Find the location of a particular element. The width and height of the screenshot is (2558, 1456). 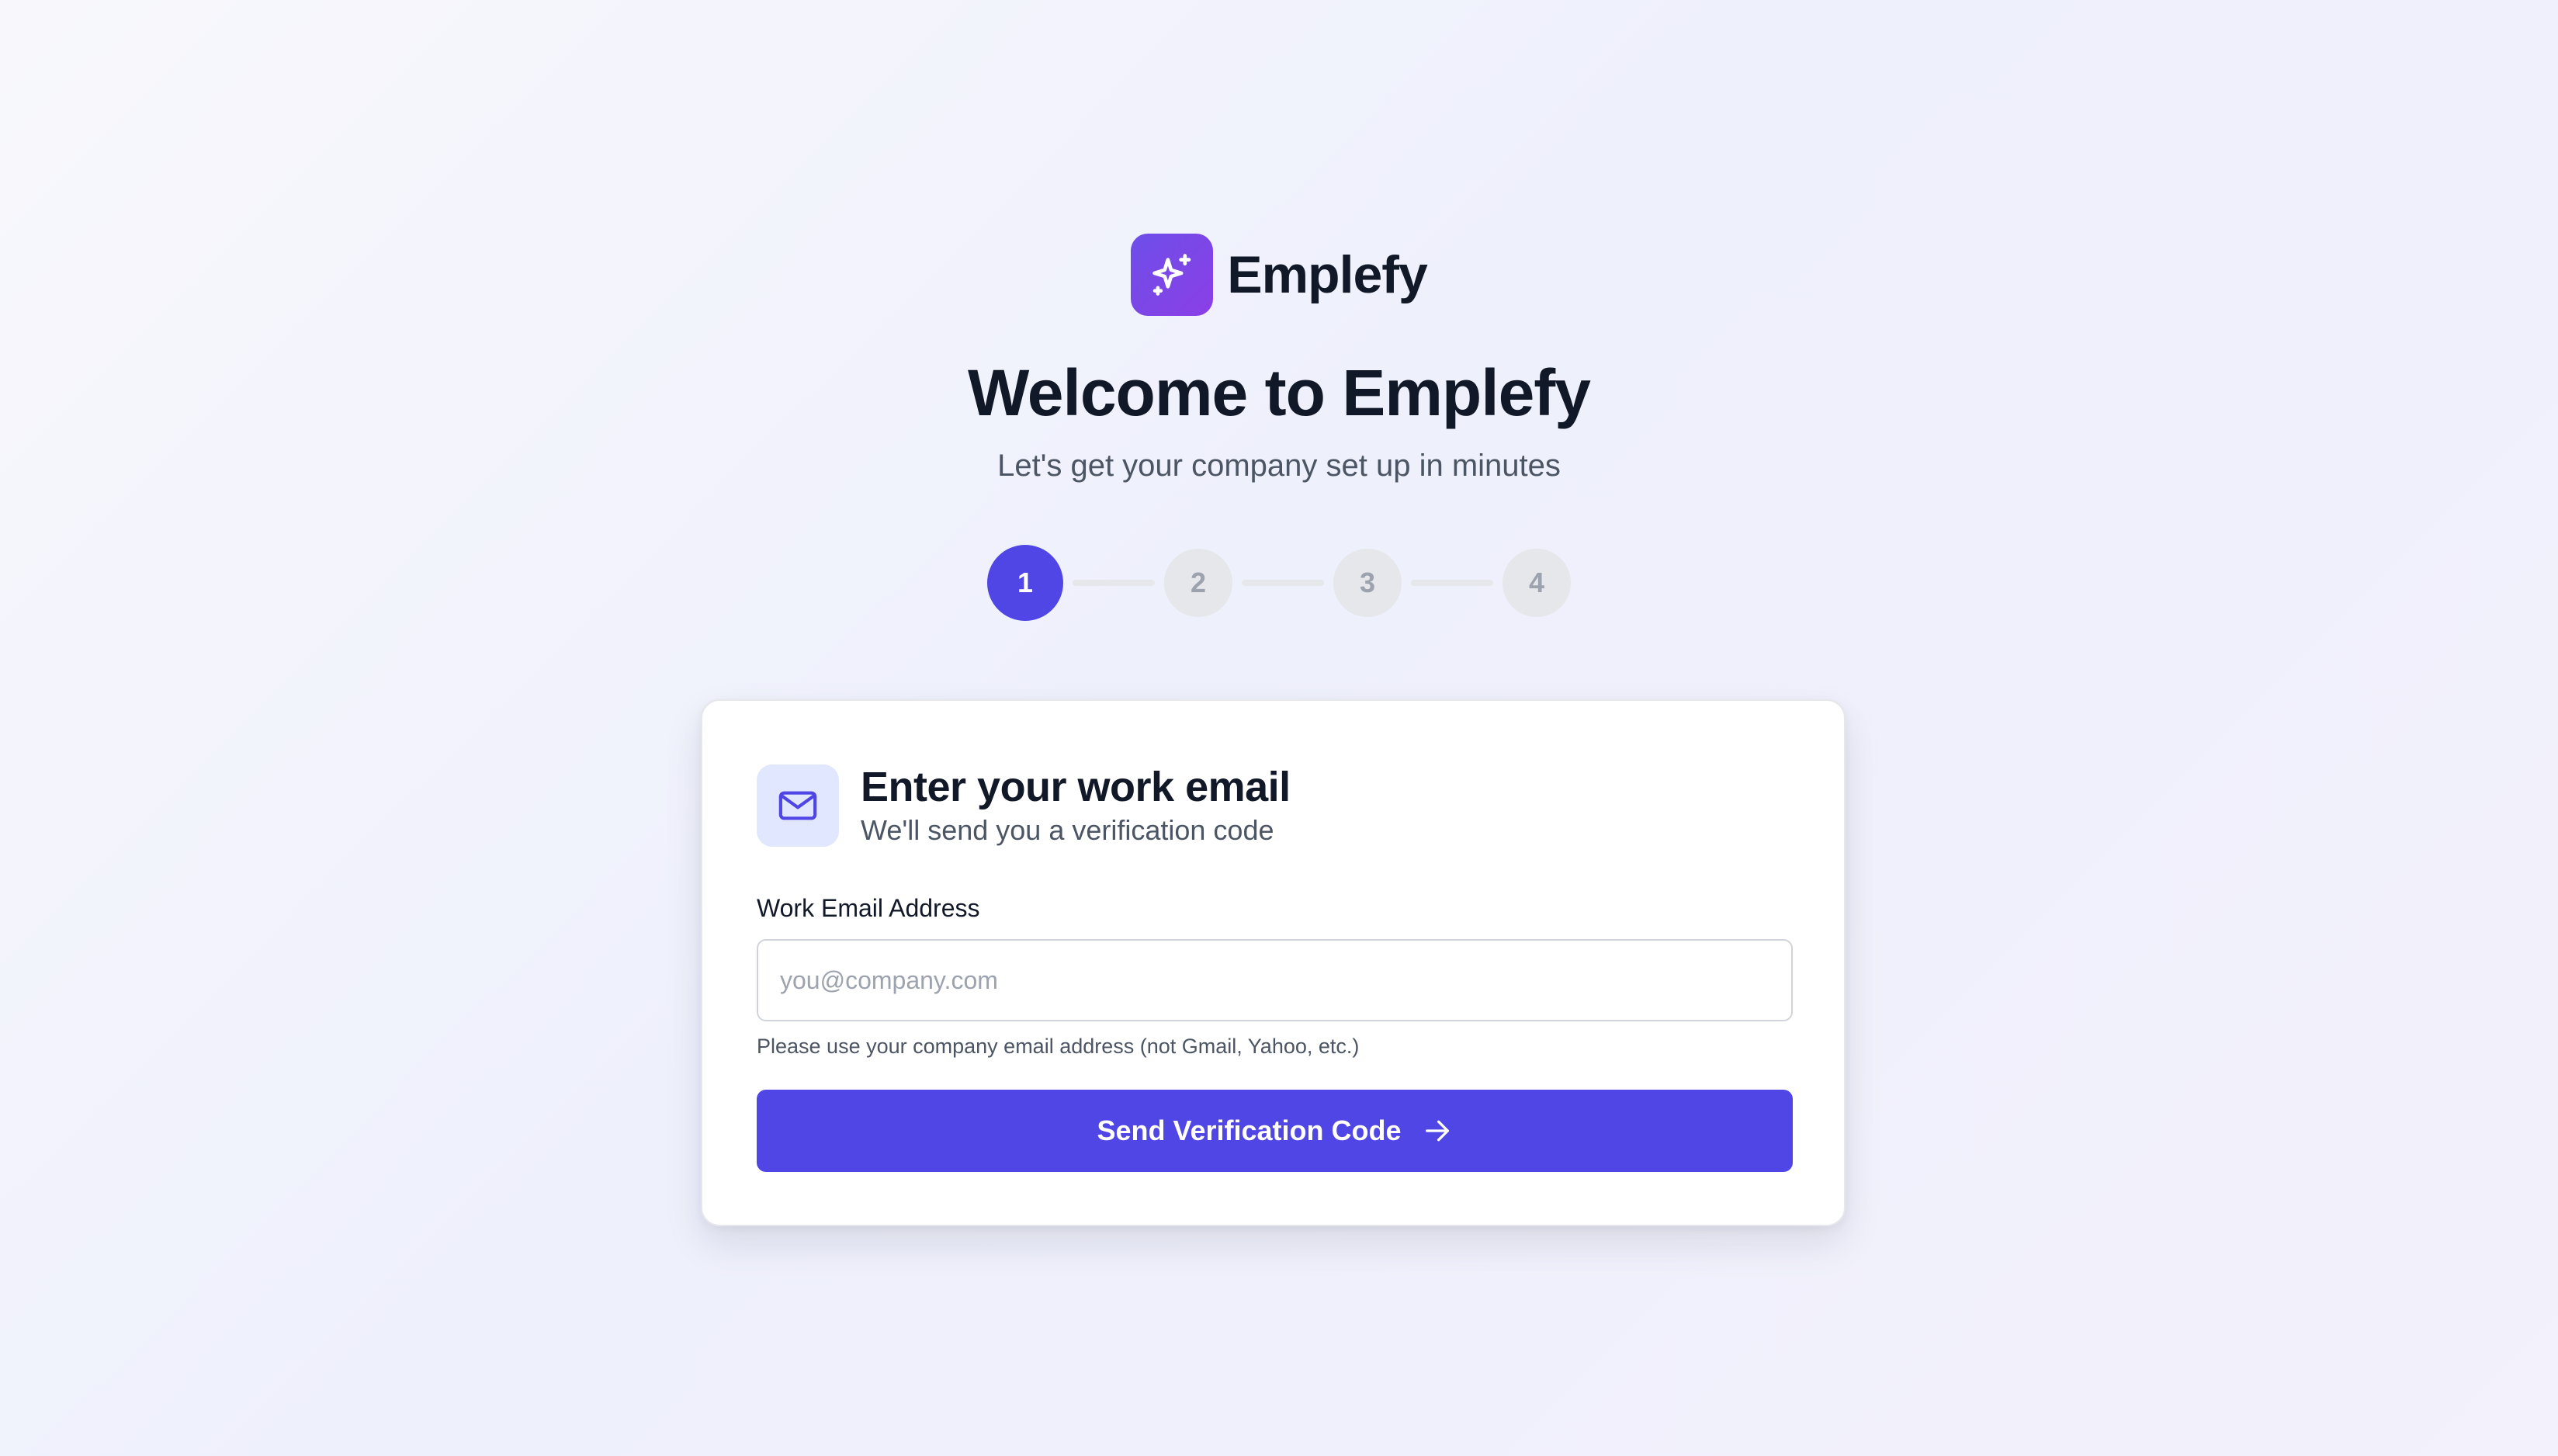

brand-name: Emplefy is located at coordinates (1327, 274).